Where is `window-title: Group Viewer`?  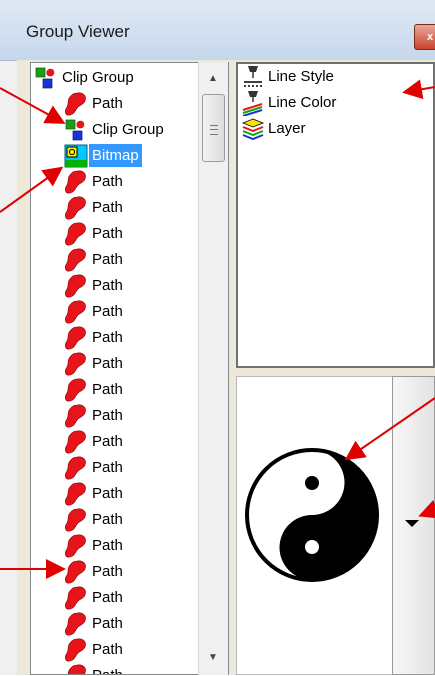
window-title: Group Viewer is located at coordinates (78, 31).